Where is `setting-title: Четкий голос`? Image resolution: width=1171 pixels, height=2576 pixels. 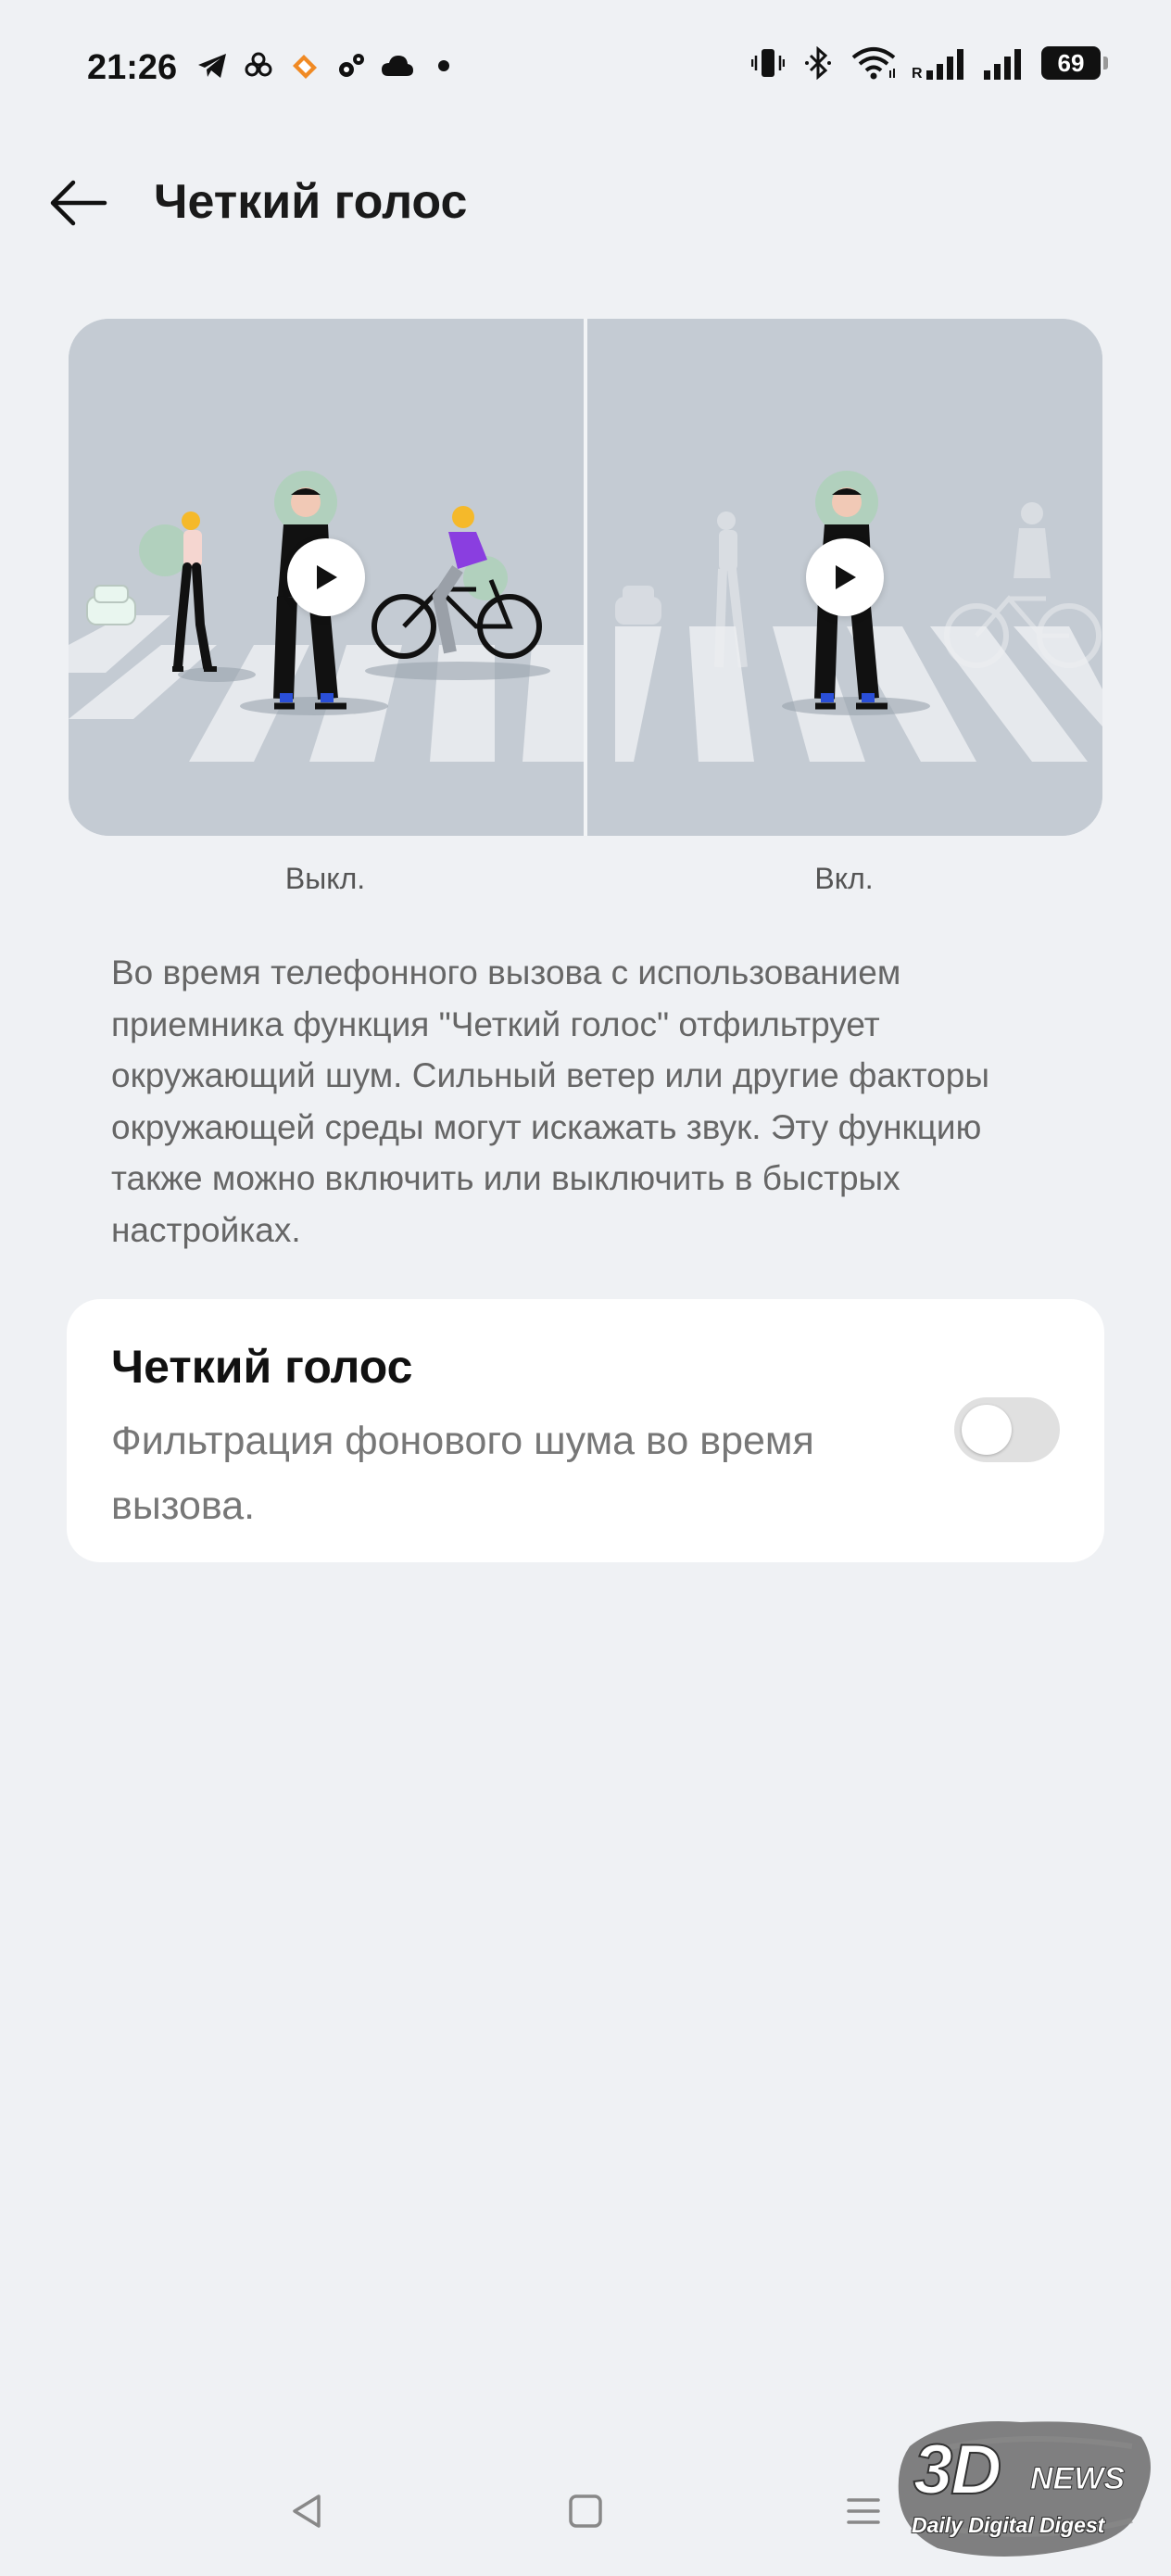 setting-title: Четкий голос is located at coordinates (262, 1367).